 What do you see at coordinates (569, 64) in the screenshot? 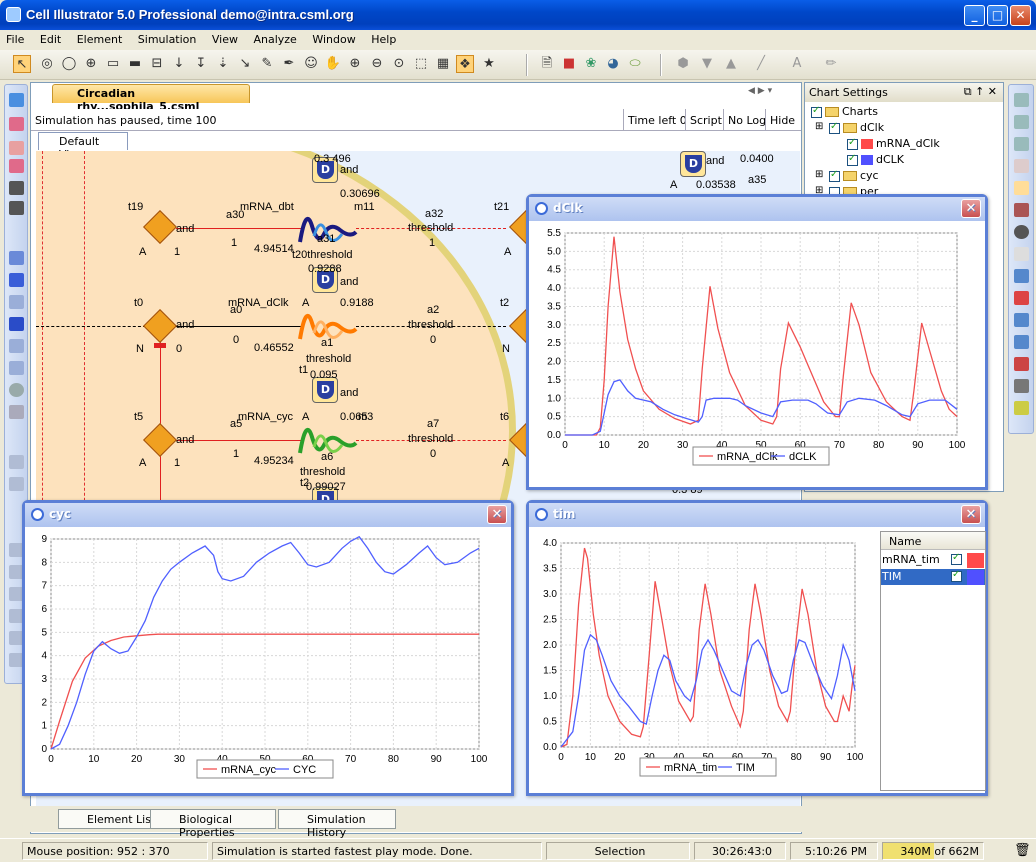
I see `book-icon: ■` at bounding box center [569, 64].